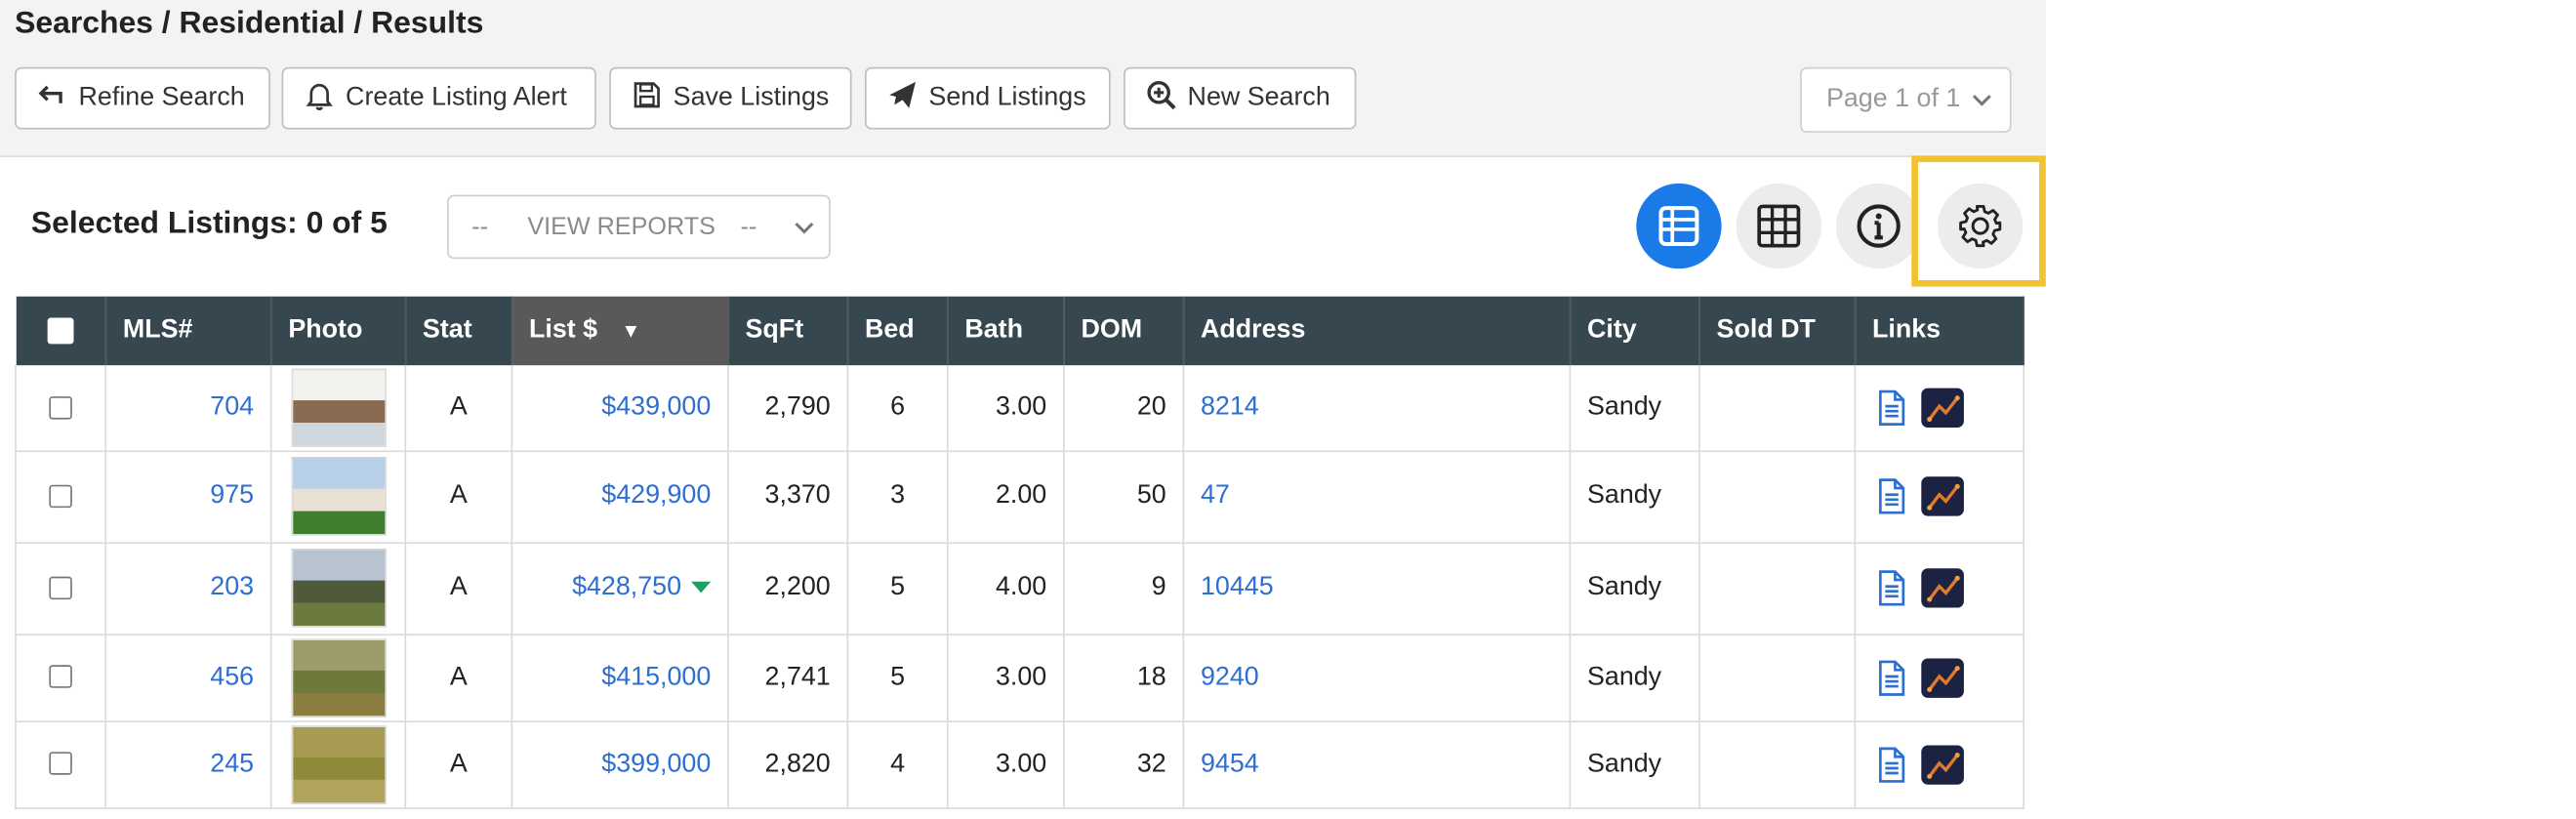 This screenshot has width=2576, height=819. Describe the element at coordinates (626, 587) in the screenshot. I see `list-price-link: $428,750` at that location.